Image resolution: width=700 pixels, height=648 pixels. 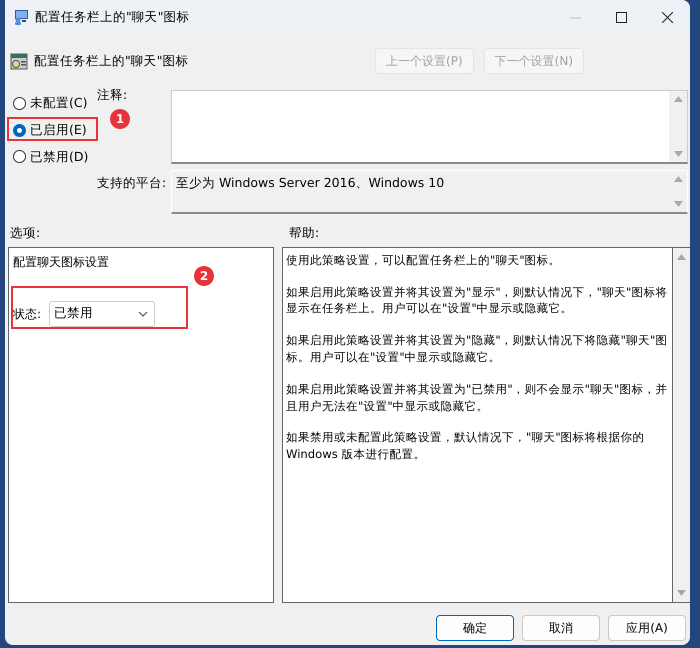 What do you see at coordinates (143, 313) in the screenshot?
I see `chevron-down-icon` at bounding box center [143, 313].